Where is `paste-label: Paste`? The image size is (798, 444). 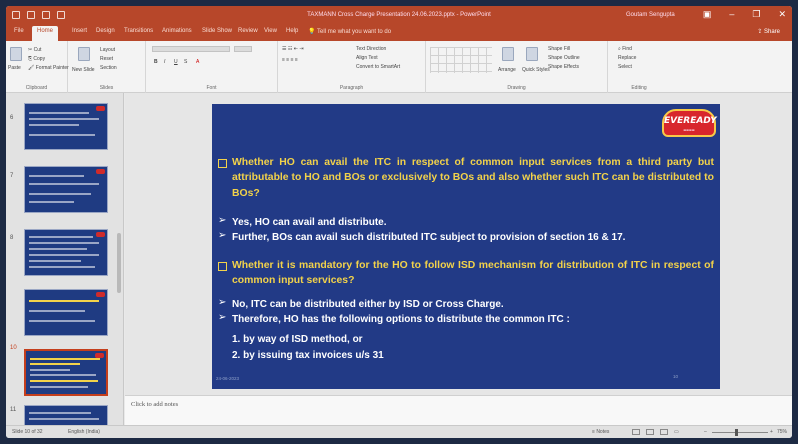 paste-label: Paste is located at coordinates (14, 68).